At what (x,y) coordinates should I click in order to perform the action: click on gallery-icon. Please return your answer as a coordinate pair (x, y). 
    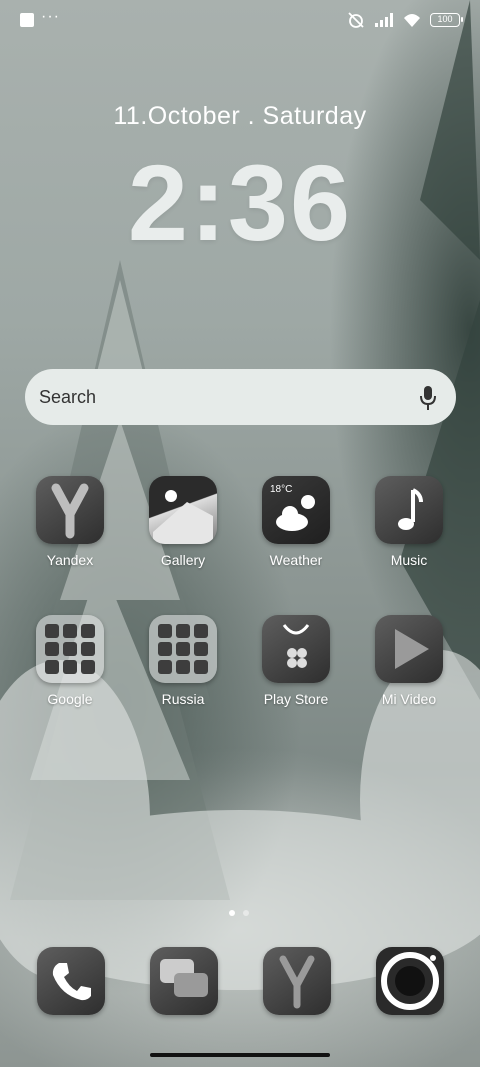
    Looking at the image, I should click on (183, 510).